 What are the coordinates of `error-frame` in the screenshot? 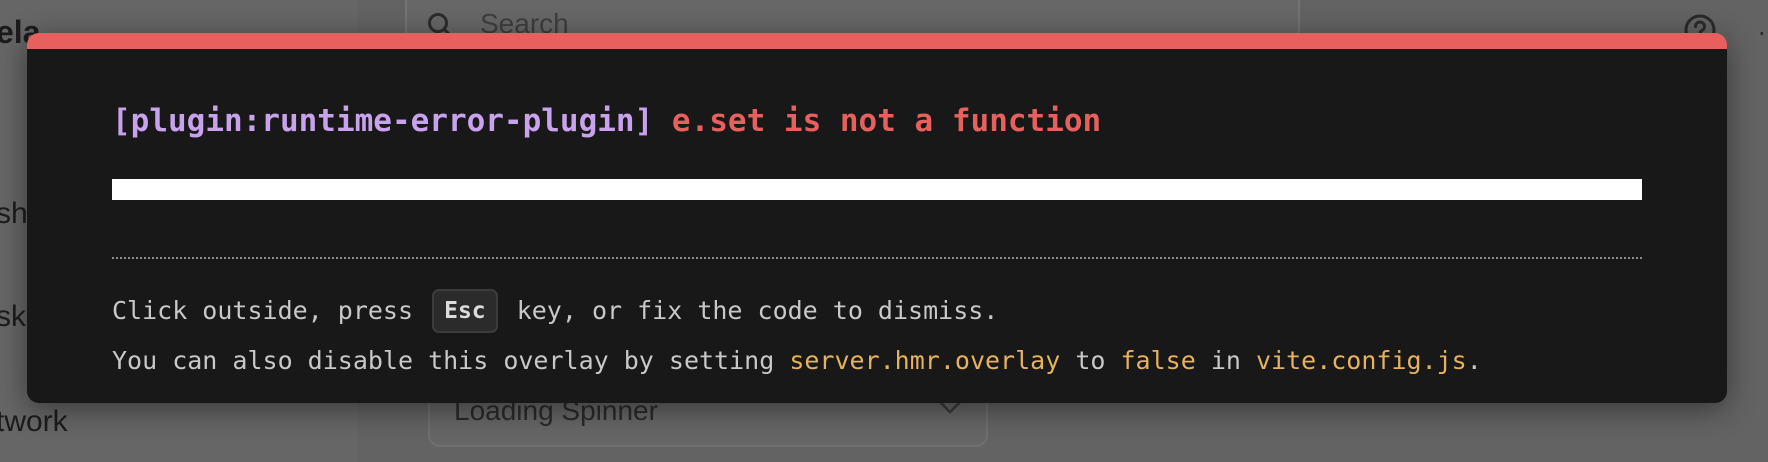 It's located at (877, 189).